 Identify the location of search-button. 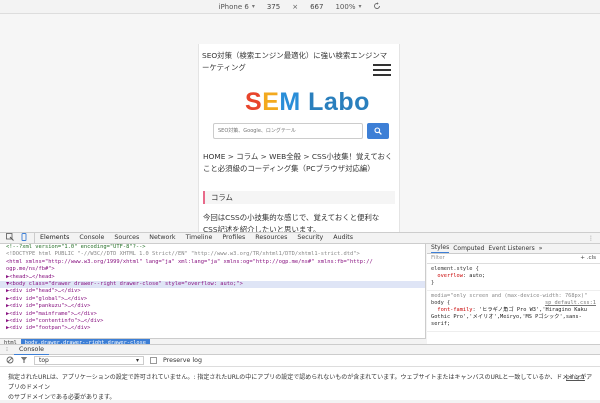
(378, 131).